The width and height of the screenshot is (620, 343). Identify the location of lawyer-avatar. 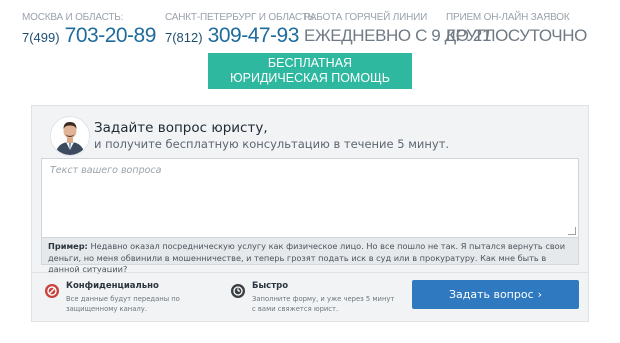
(70, 136).